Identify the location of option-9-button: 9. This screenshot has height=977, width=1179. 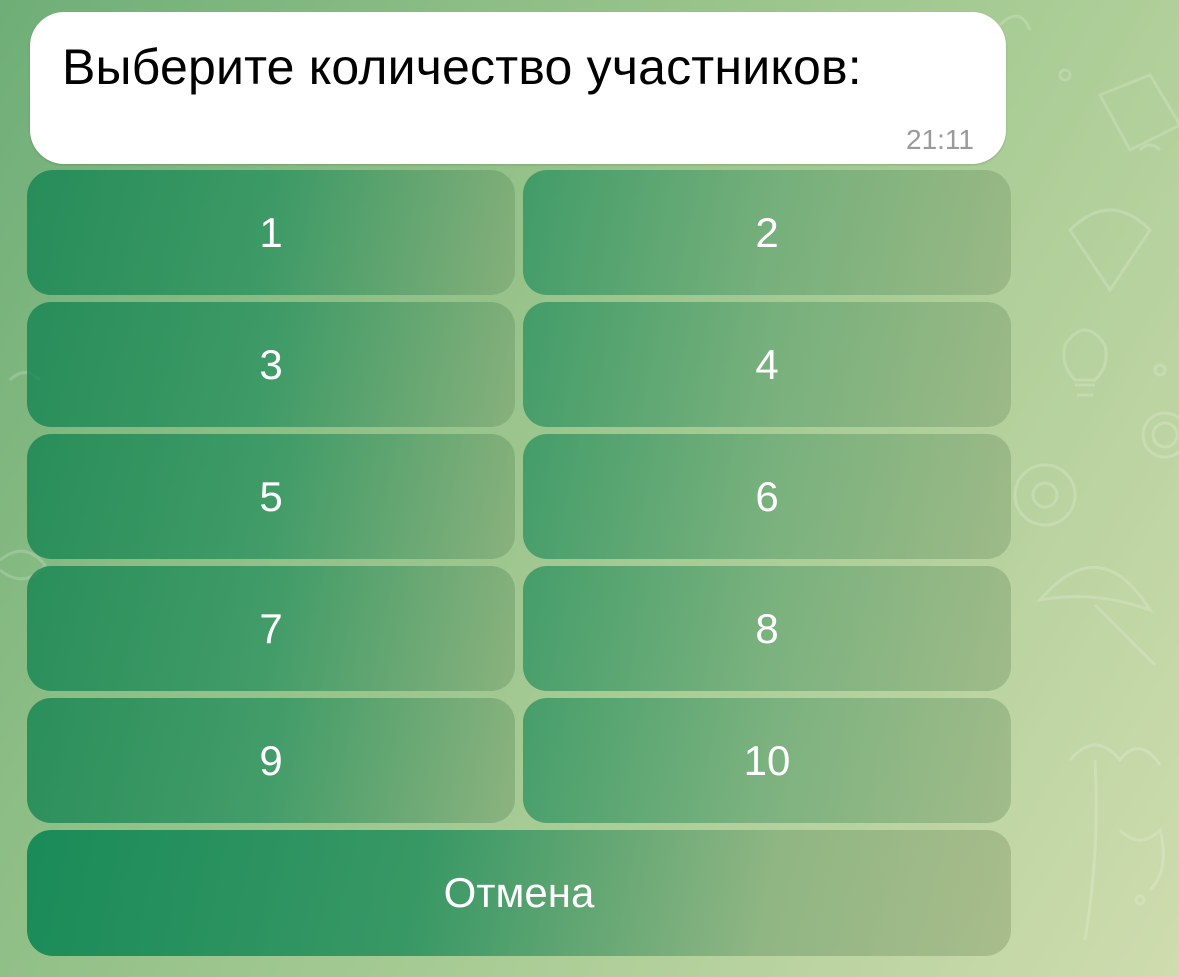
(271, 760).